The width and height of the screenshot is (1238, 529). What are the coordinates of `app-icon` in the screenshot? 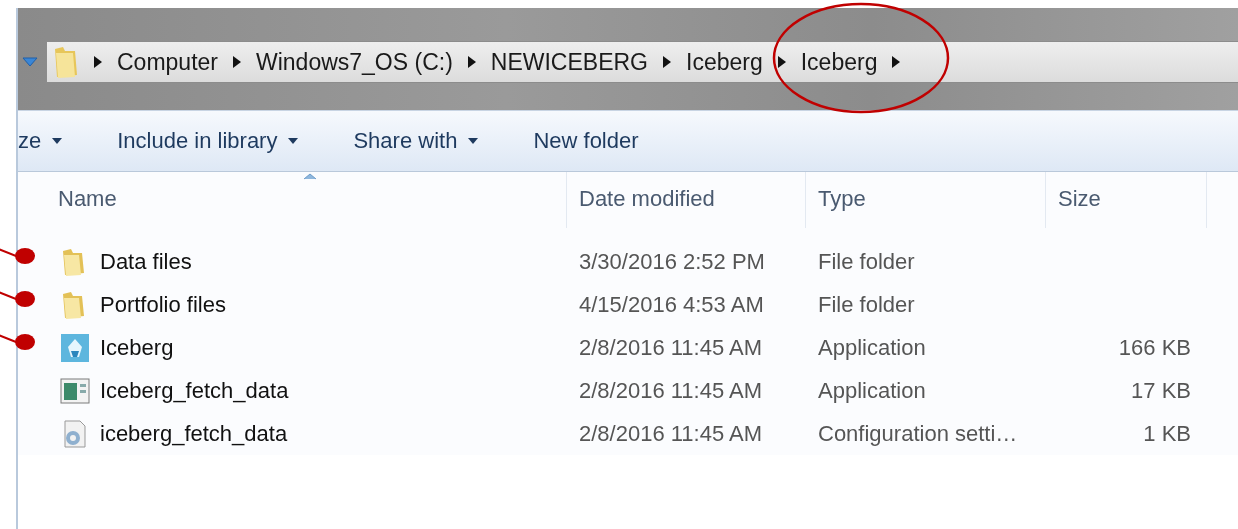 It's located at (75, 347).